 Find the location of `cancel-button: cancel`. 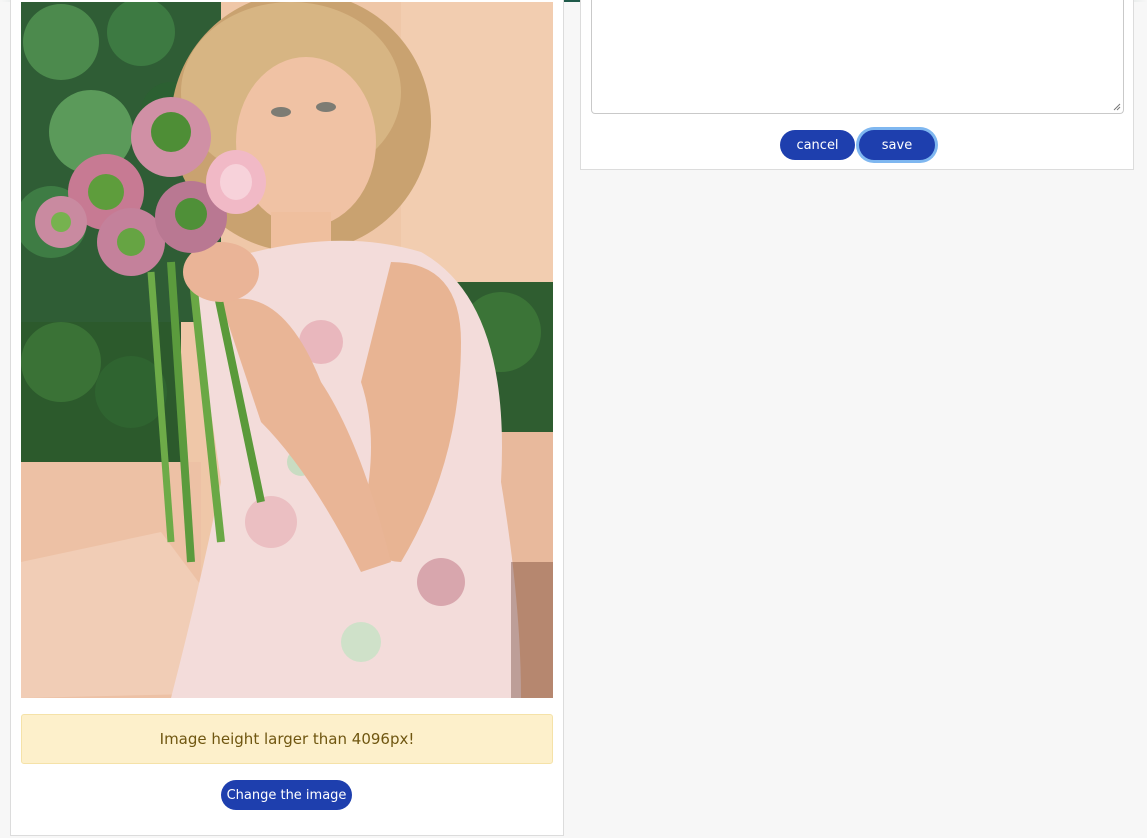

cancel-button: cancel is located at coordinates (817, 145).